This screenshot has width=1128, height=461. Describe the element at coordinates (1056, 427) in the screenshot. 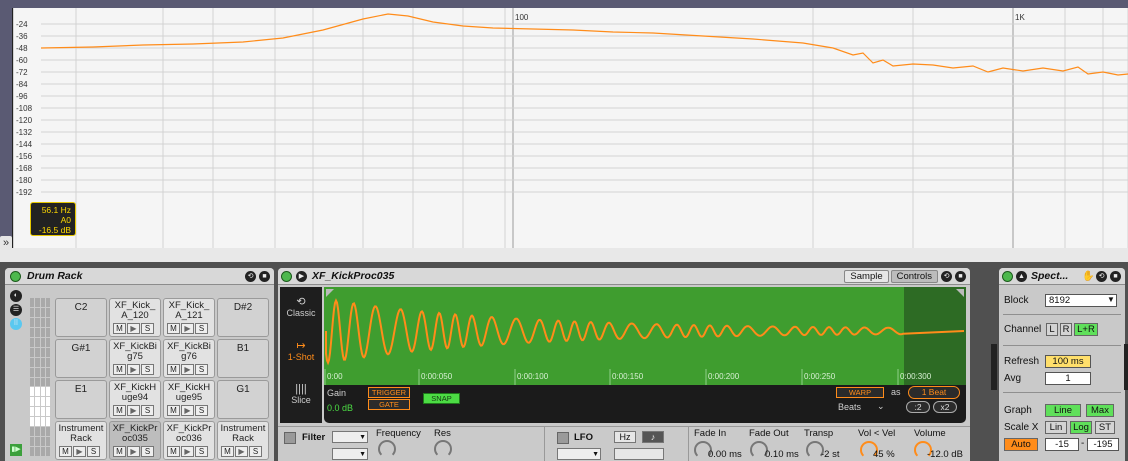

I see `scale-lin-button: Lin` at that location.